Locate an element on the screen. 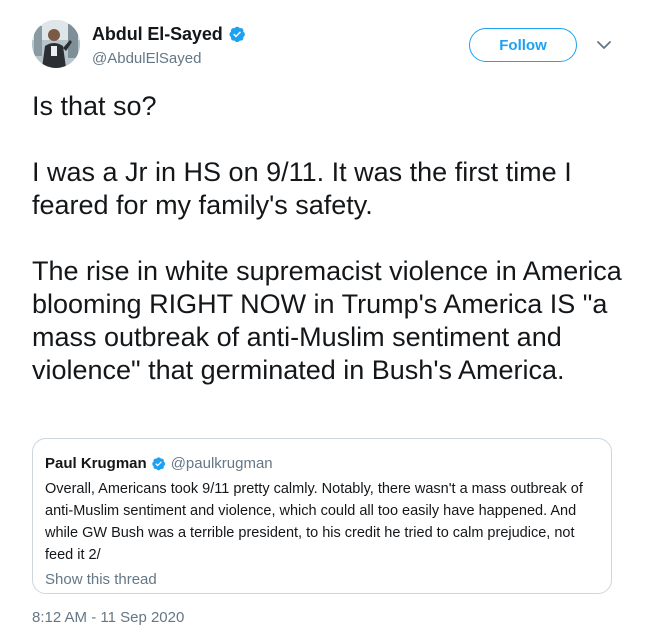 This screenshot has width=650, height=633. follow-button: Follow is located at coordinates (523, 45).